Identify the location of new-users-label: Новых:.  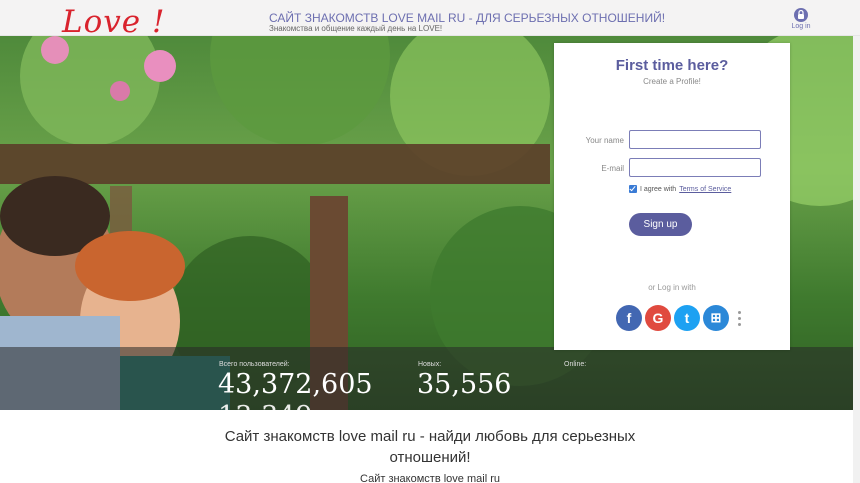
(430, 364).